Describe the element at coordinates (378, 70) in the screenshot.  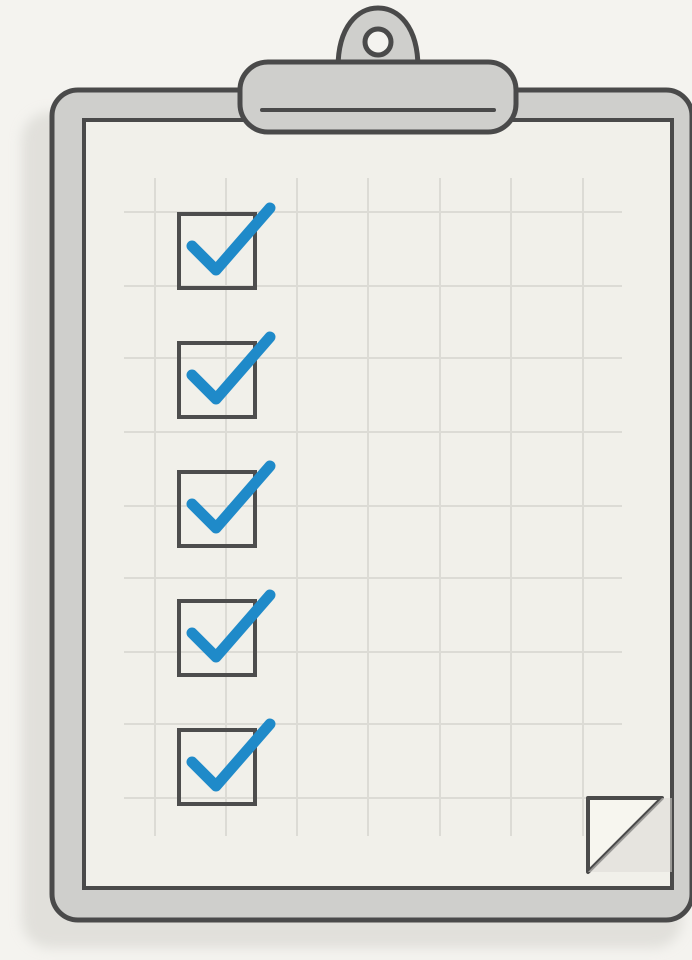
I see `clipboard-clip-icon` at that location.